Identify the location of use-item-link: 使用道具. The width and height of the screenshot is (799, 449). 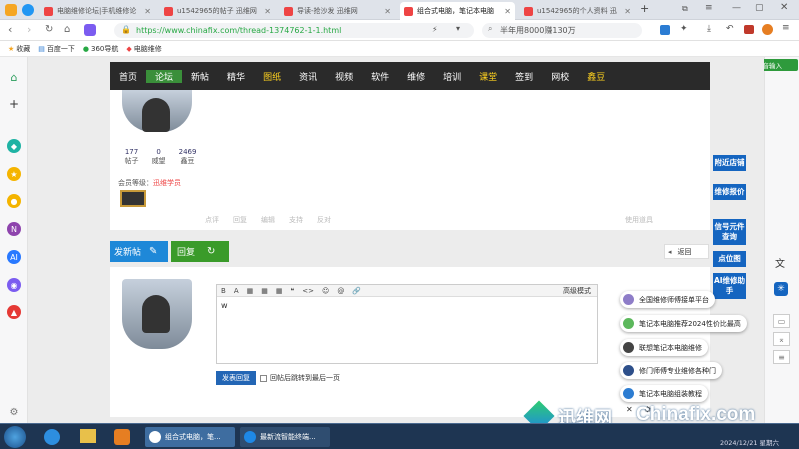
(639, 220).